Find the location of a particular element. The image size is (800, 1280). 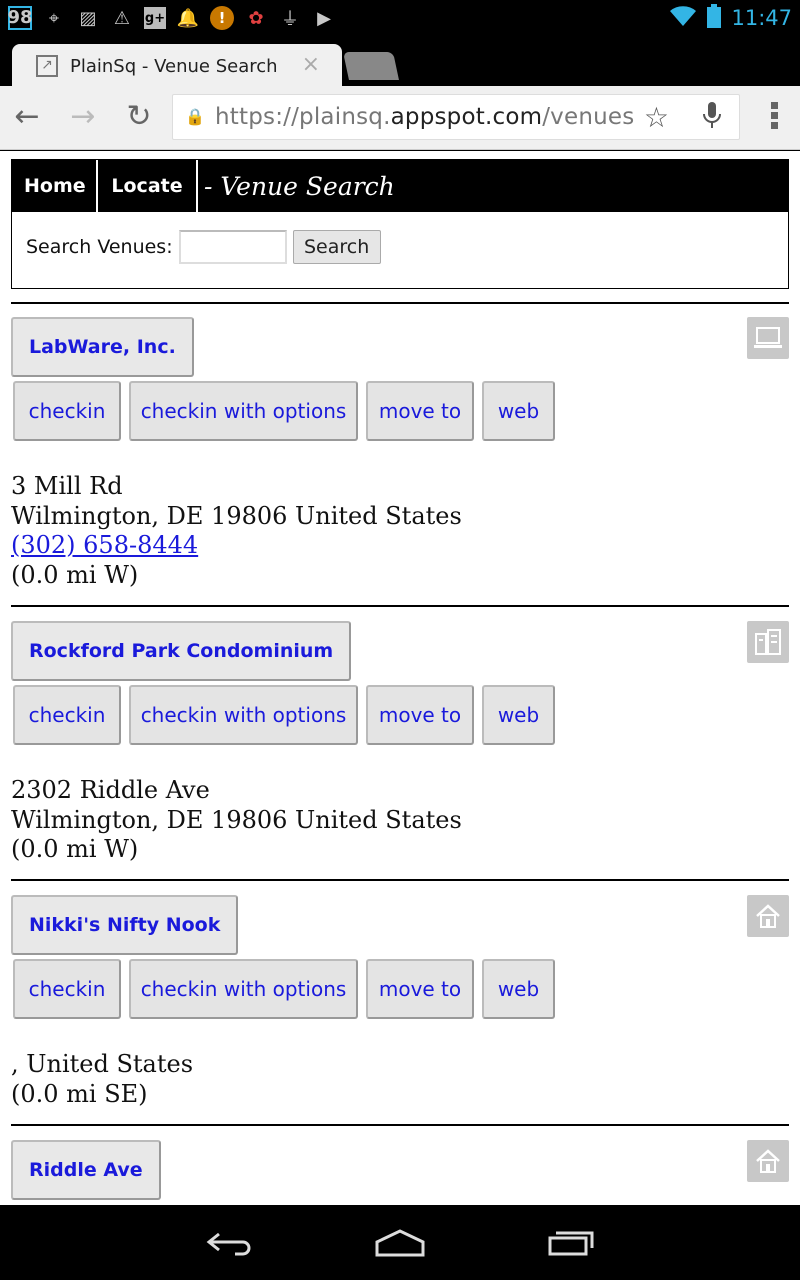

address-line: 3 Mill Rd is located at coordinates (67, 486).